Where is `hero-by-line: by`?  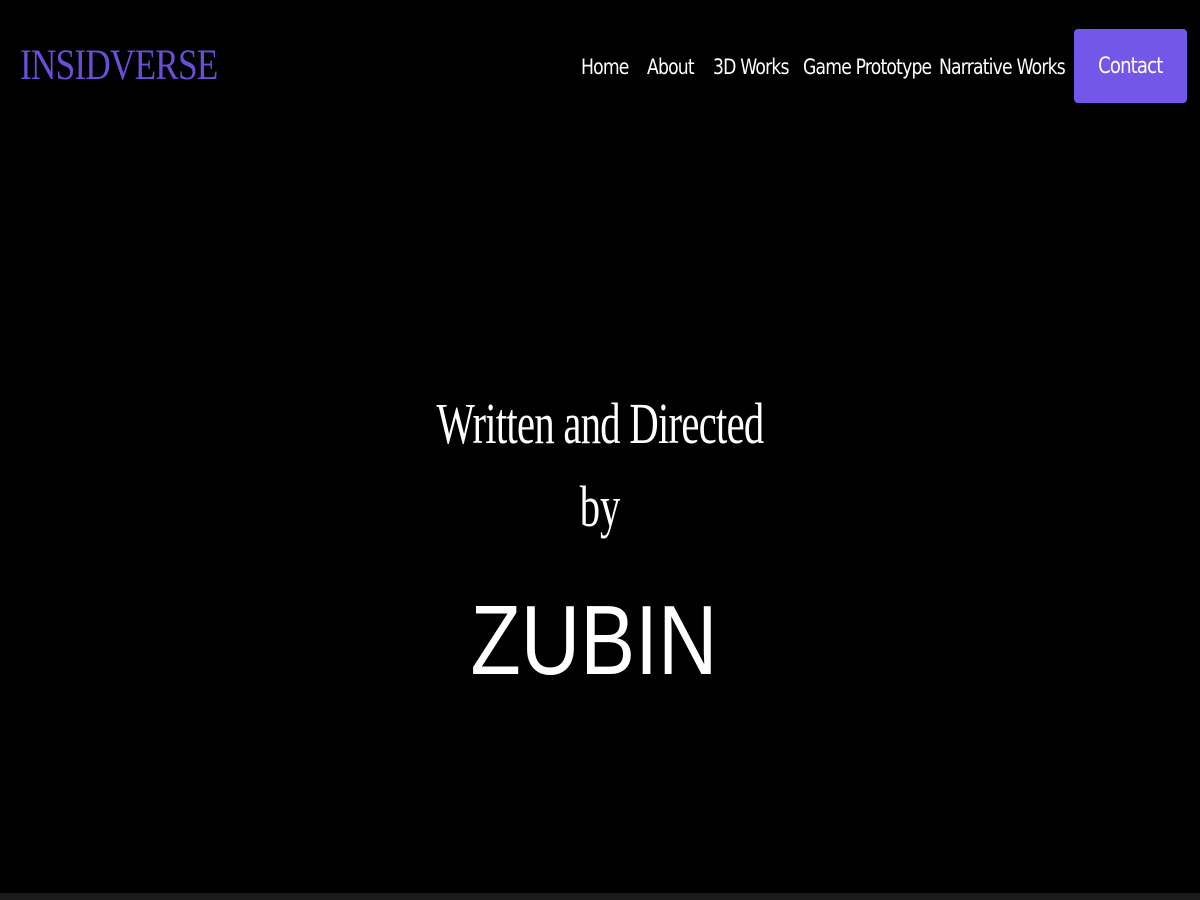 hero-by-line: by is located at coordinates (600, 506).